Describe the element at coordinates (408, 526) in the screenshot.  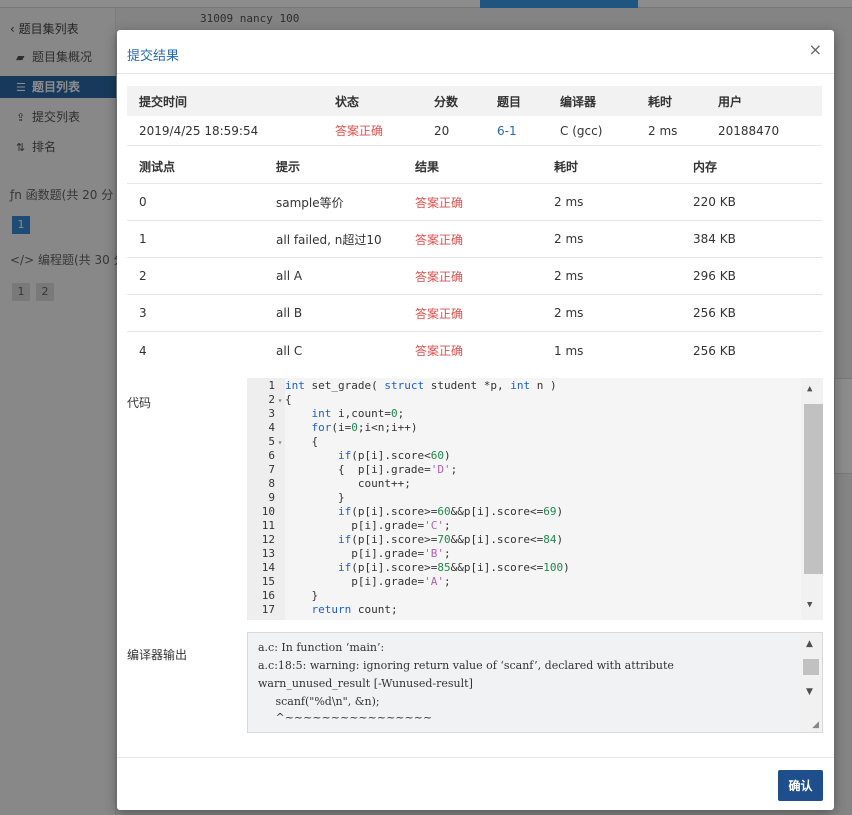
I see `code-line: 11 p[i].grade='C';` at that location.